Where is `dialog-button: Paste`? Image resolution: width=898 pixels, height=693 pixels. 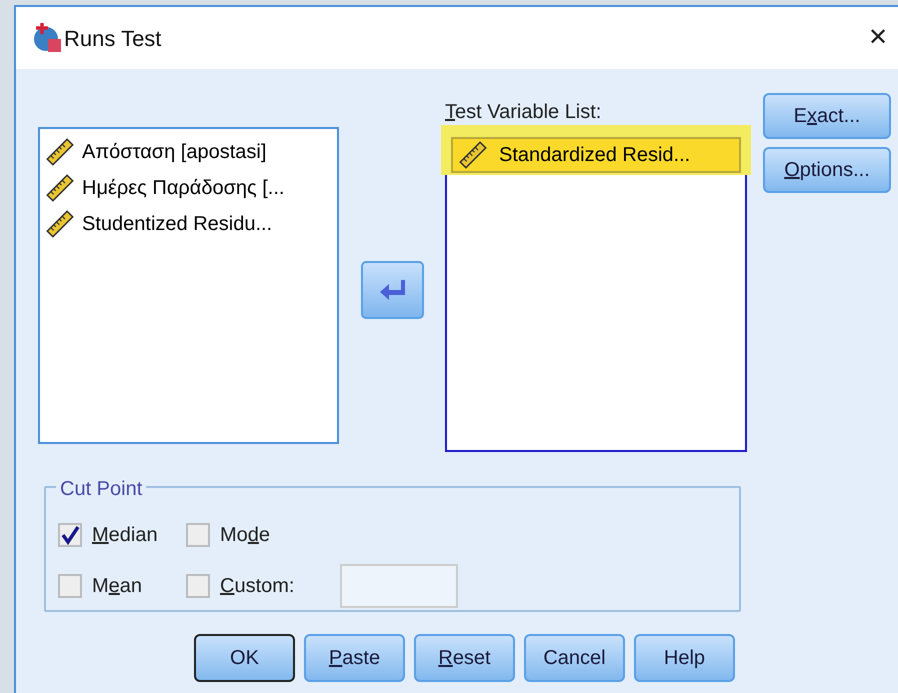
dialog-button: Paste is located at coordinates (354, 658).